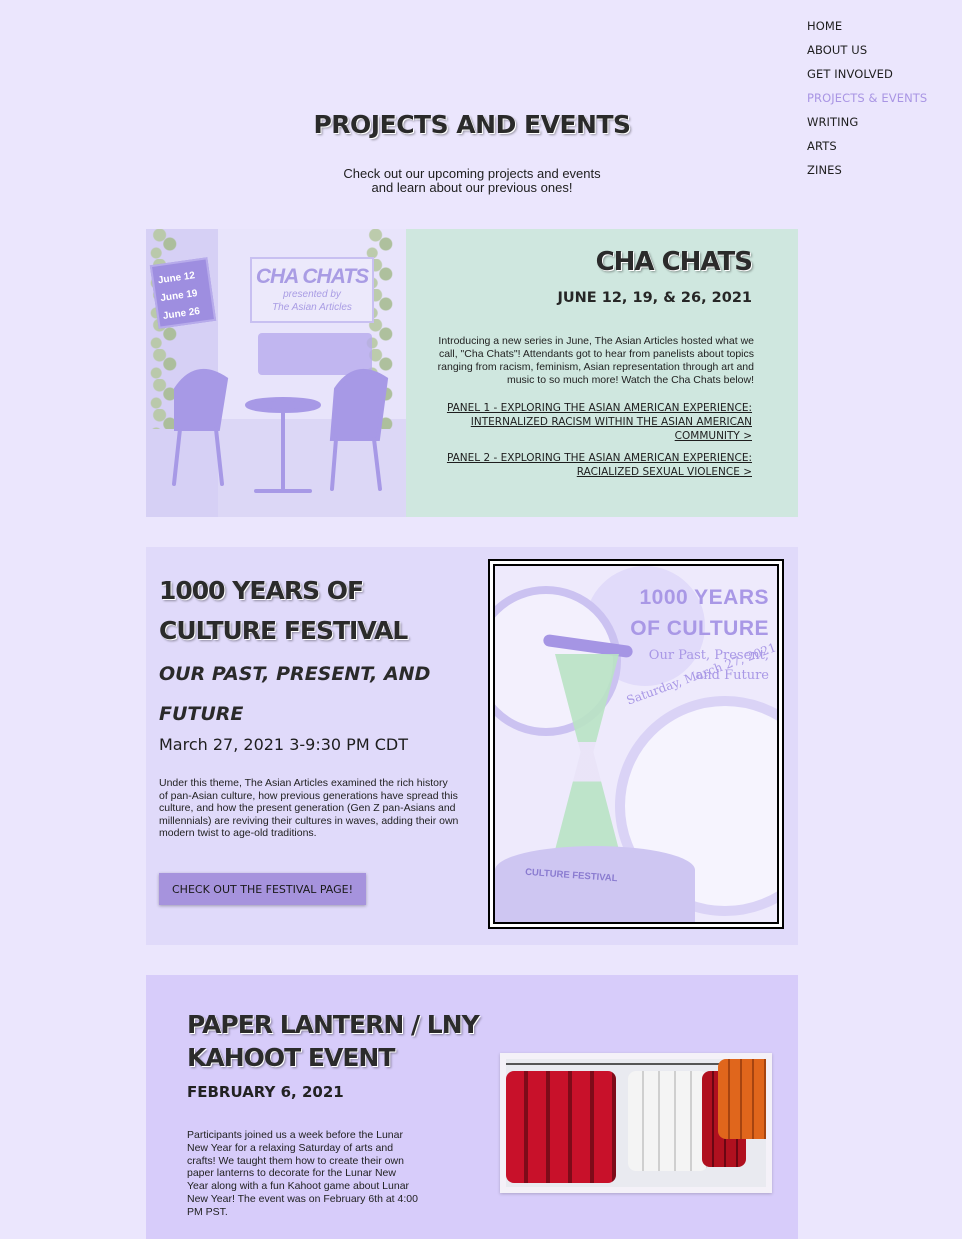 The image size is (962, 1239). I want to click on lantern-title: PAPER LANTERN / LNY KAHOOT EVENT, so click(333, 1041).